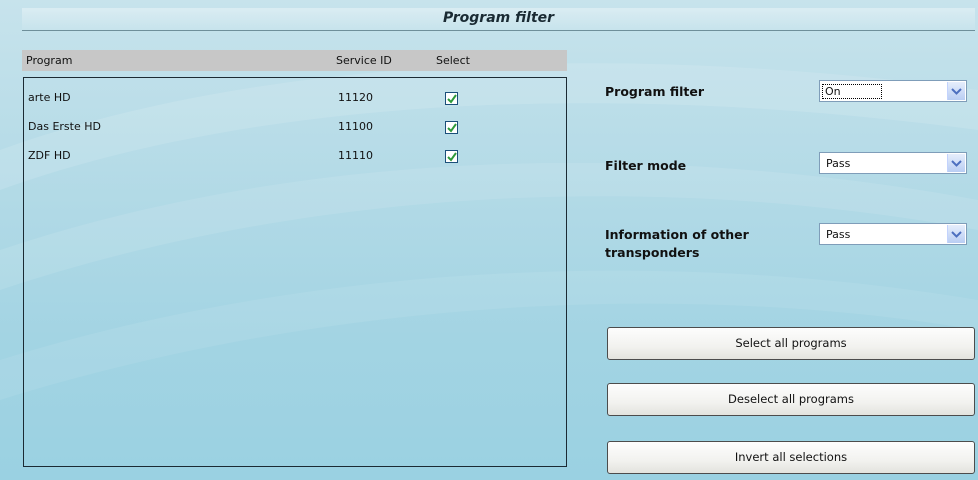  Describe the element at coordinates (355, 97) in the screenshot. I see `service-id: 11120` at that location.